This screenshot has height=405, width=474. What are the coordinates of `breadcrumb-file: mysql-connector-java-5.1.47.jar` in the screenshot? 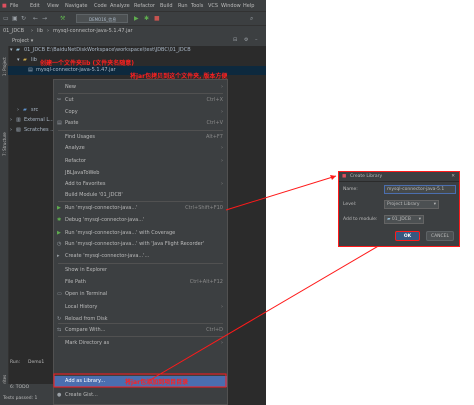 It's located at (93, 31).